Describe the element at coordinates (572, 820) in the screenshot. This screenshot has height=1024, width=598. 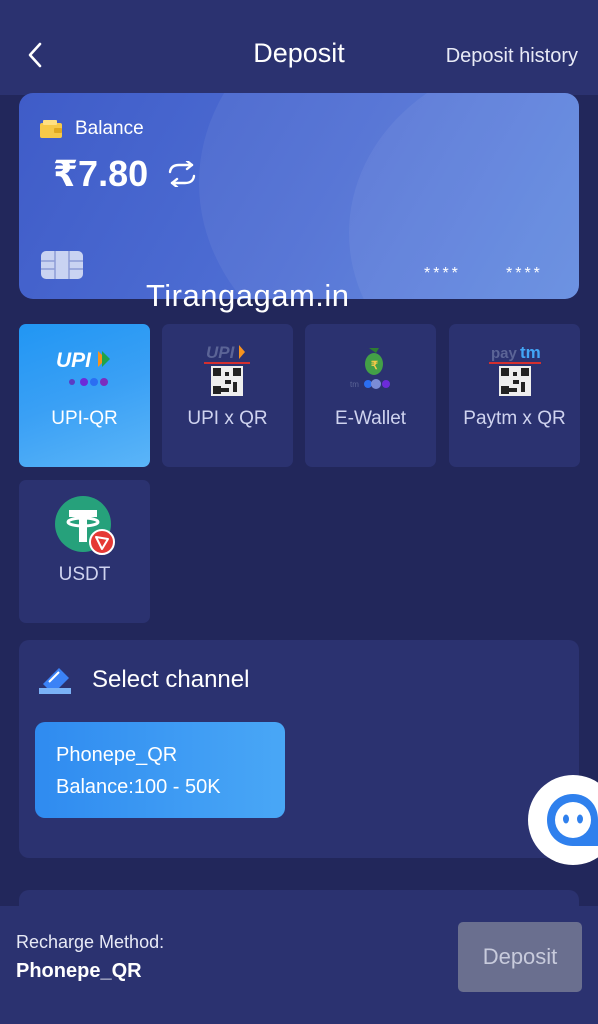
I see `chat-bot-icon` at that location.